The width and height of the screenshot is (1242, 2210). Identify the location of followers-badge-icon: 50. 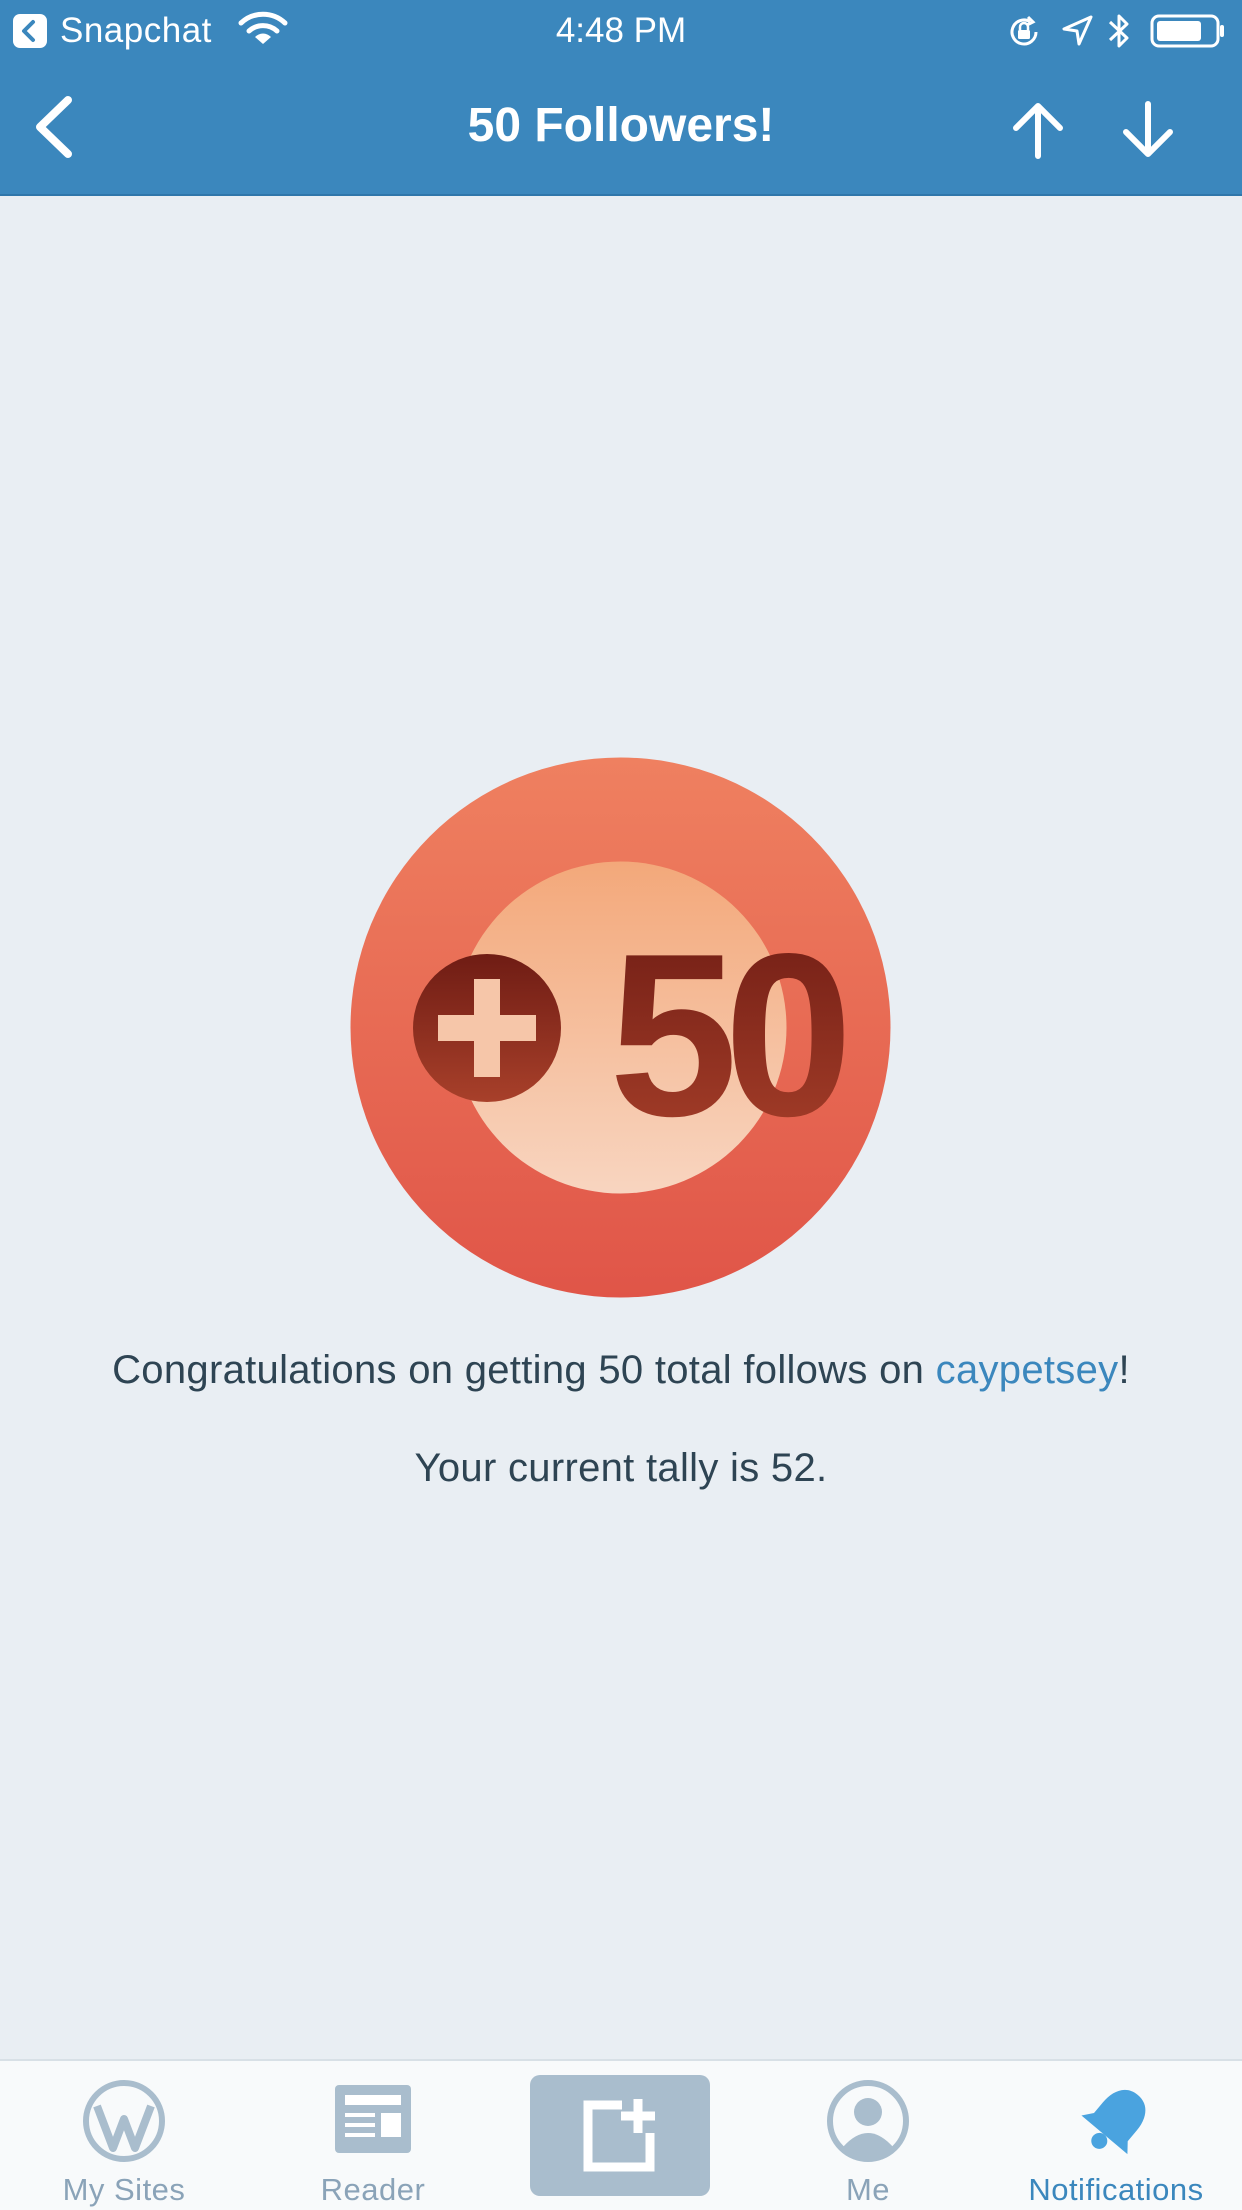
(620, 1027).